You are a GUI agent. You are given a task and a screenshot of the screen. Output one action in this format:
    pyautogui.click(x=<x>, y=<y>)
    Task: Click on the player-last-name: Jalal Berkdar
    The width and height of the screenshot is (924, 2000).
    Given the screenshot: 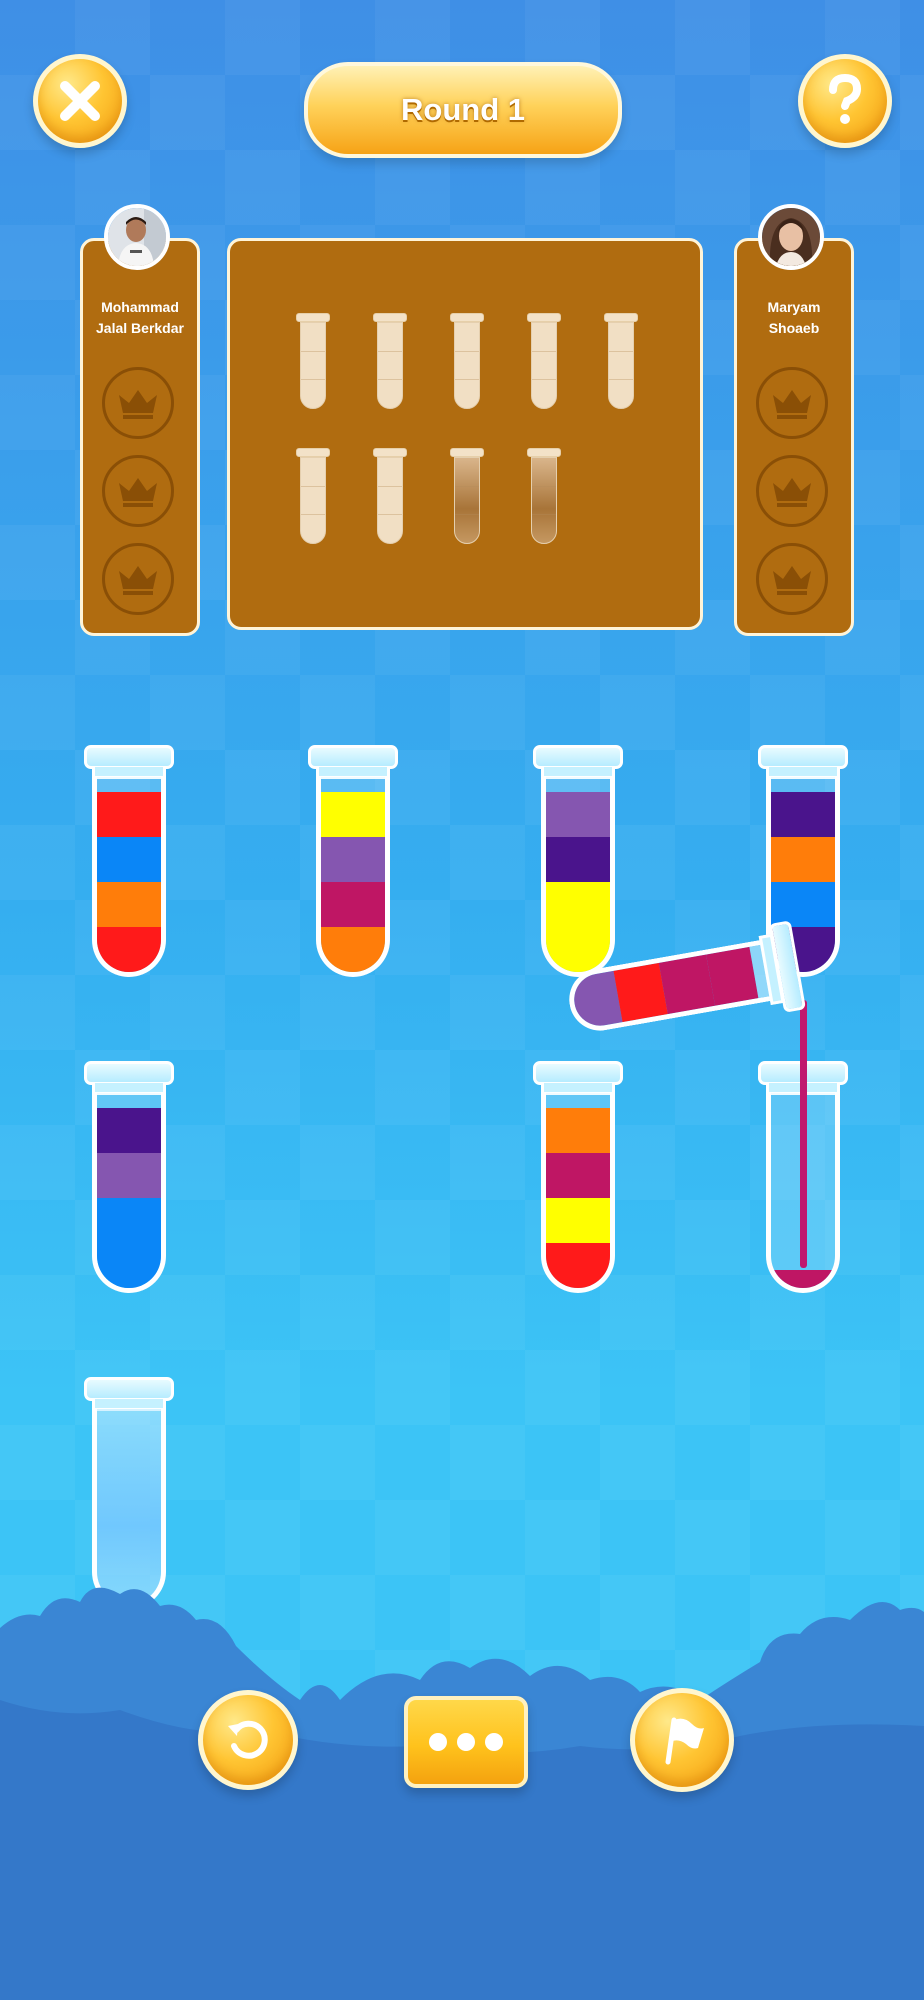 What is the action you would take?
    pyautogui.click(x=140, y=328)
    